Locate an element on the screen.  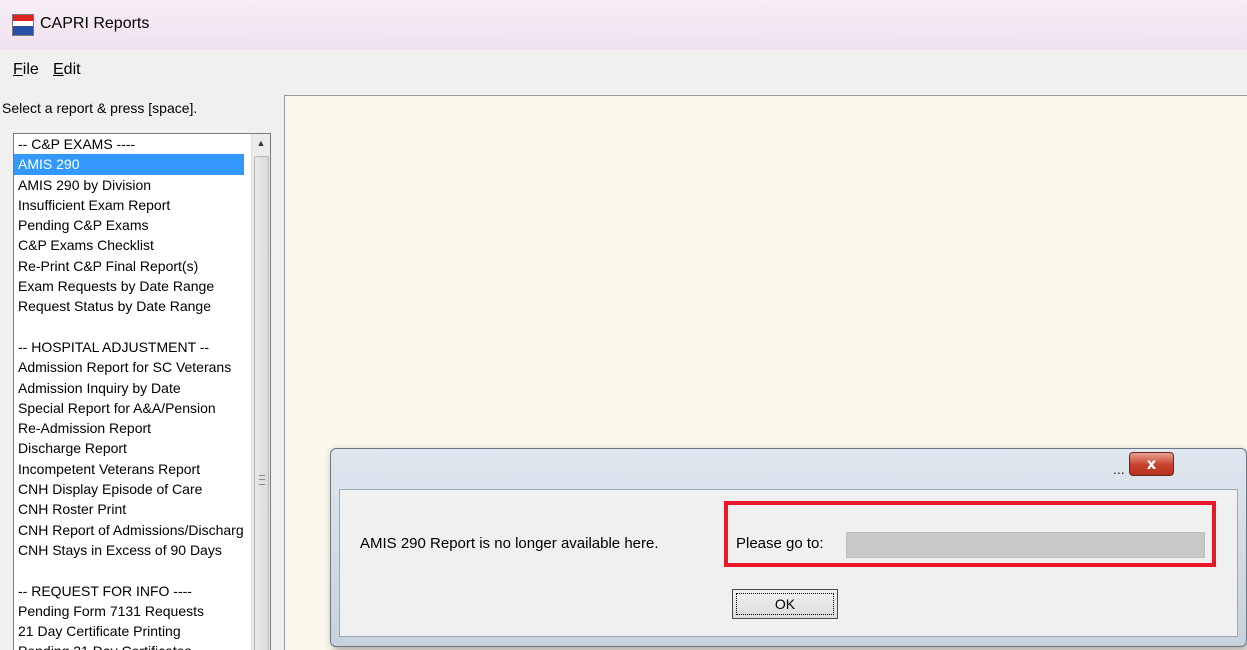
close-icon: x is located at coordinates (1151, 464).